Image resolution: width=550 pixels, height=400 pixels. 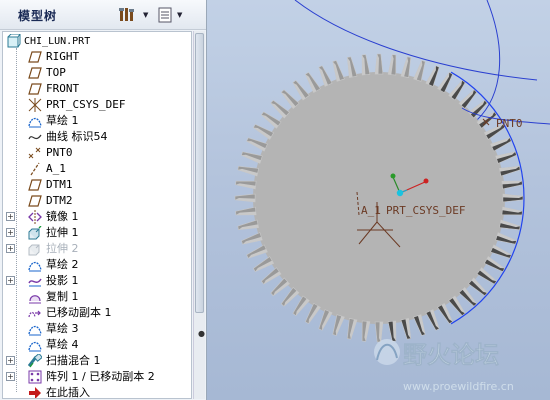 I want to click on model-tree-header: 模型树 ▼ ▼, so click(x=103, y=15).